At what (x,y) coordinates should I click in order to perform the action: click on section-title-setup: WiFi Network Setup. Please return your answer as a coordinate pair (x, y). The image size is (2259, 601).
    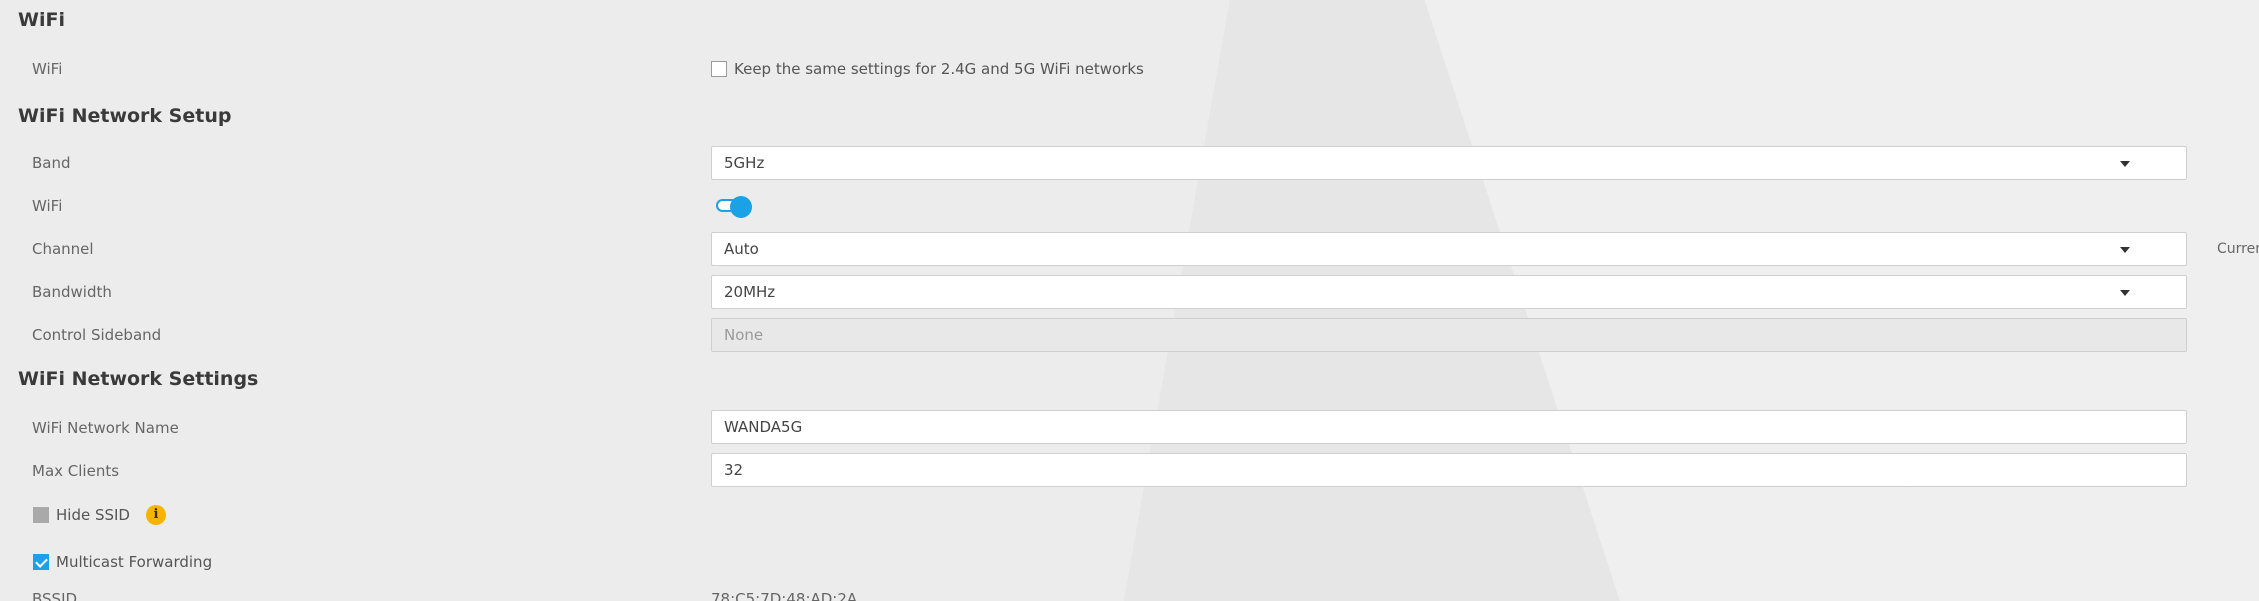
    Looking at the image, I should click on (125, 116).